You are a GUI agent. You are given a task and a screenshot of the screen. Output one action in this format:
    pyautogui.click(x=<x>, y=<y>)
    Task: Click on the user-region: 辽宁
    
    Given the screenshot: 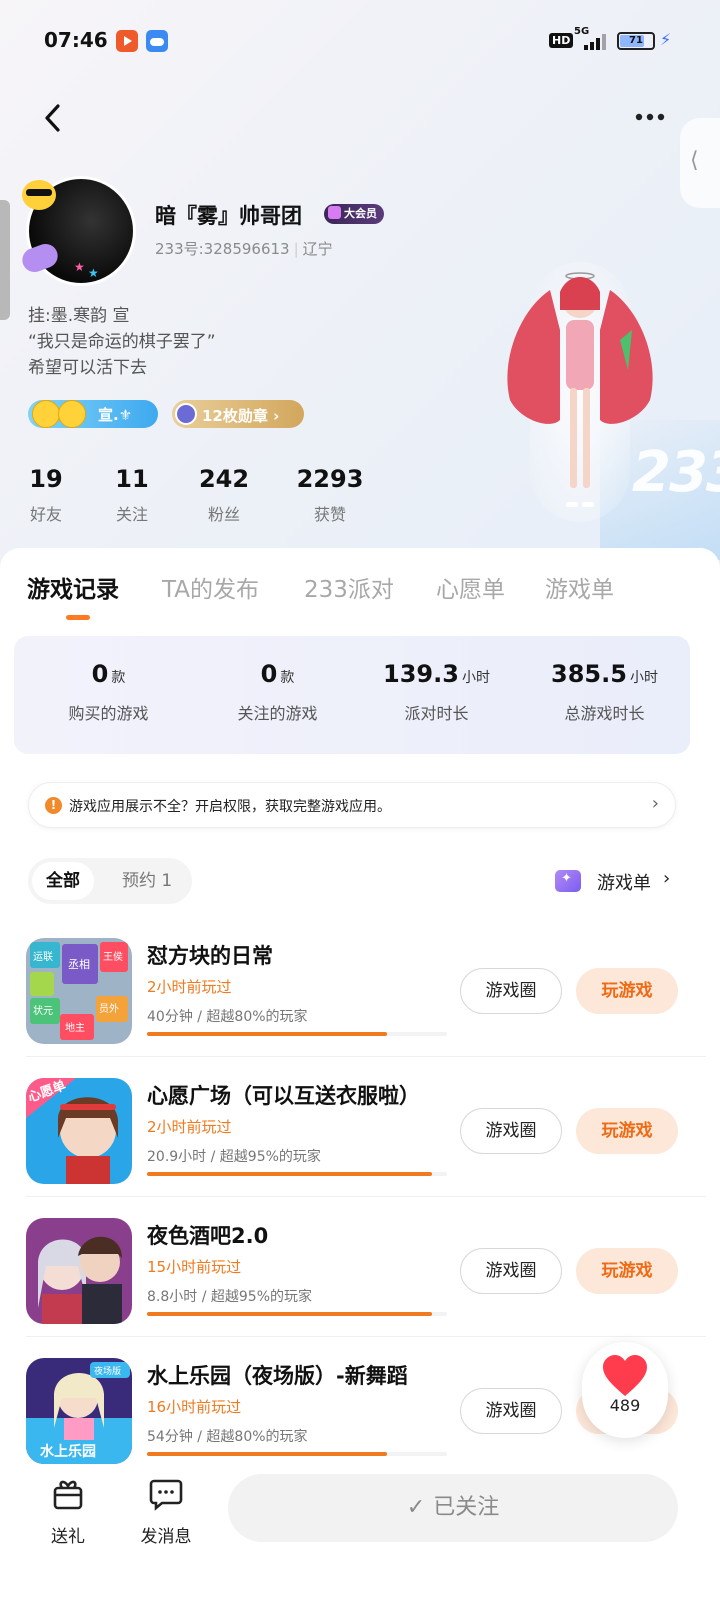 What is the action you would take?
    pyautogui.click(x=317, y=249)
    